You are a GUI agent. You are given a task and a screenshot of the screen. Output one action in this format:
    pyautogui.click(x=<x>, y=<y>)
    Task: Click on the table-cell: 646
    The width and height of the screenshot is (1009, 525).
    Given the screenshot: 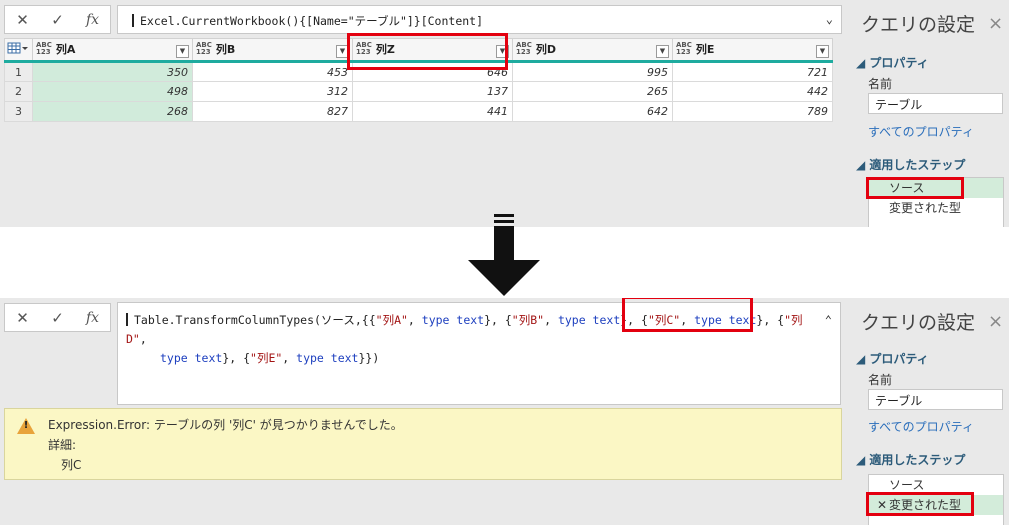 What is the action you would take?
    pyautogui.click(x=432, y=71)
    